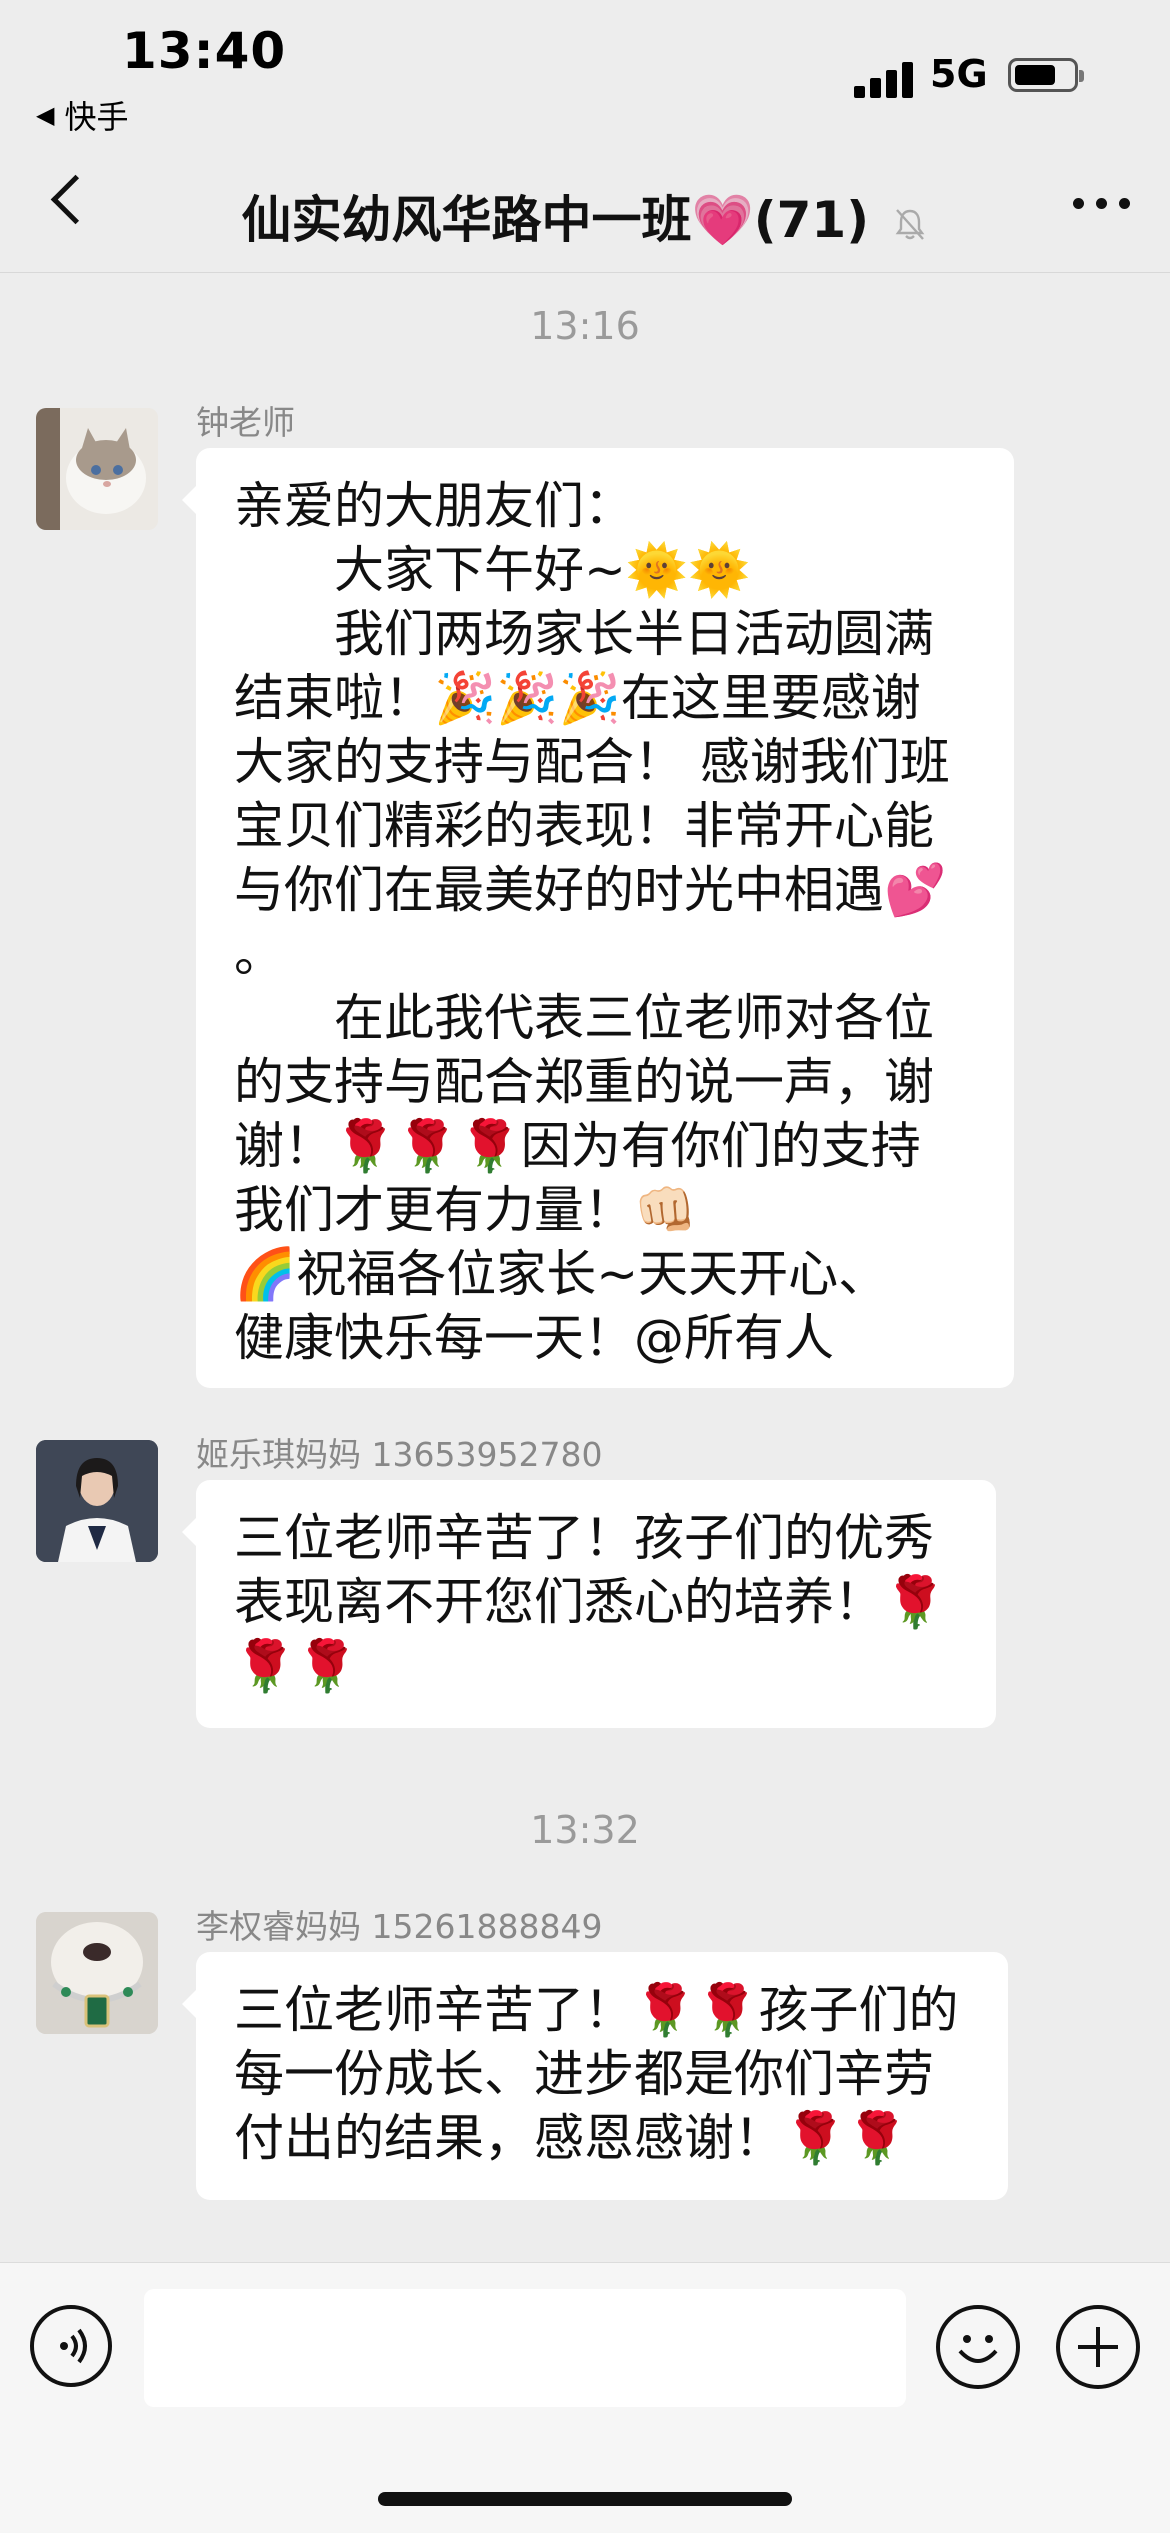 The width and height of the screenshot is (1170, 2533). What do you see at coordinates (885, 78) in the screenshot?
I see `signal-icon` at bounding box center [885, 78].